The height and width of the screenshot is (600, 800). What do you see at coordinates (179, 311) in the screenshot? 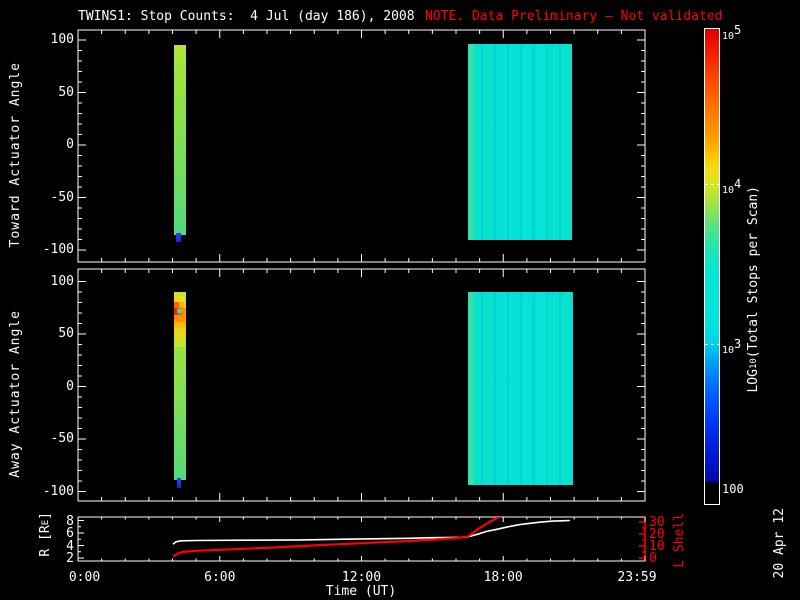
I see `heat-region-cyan_core` at bounding box center [179, 311].